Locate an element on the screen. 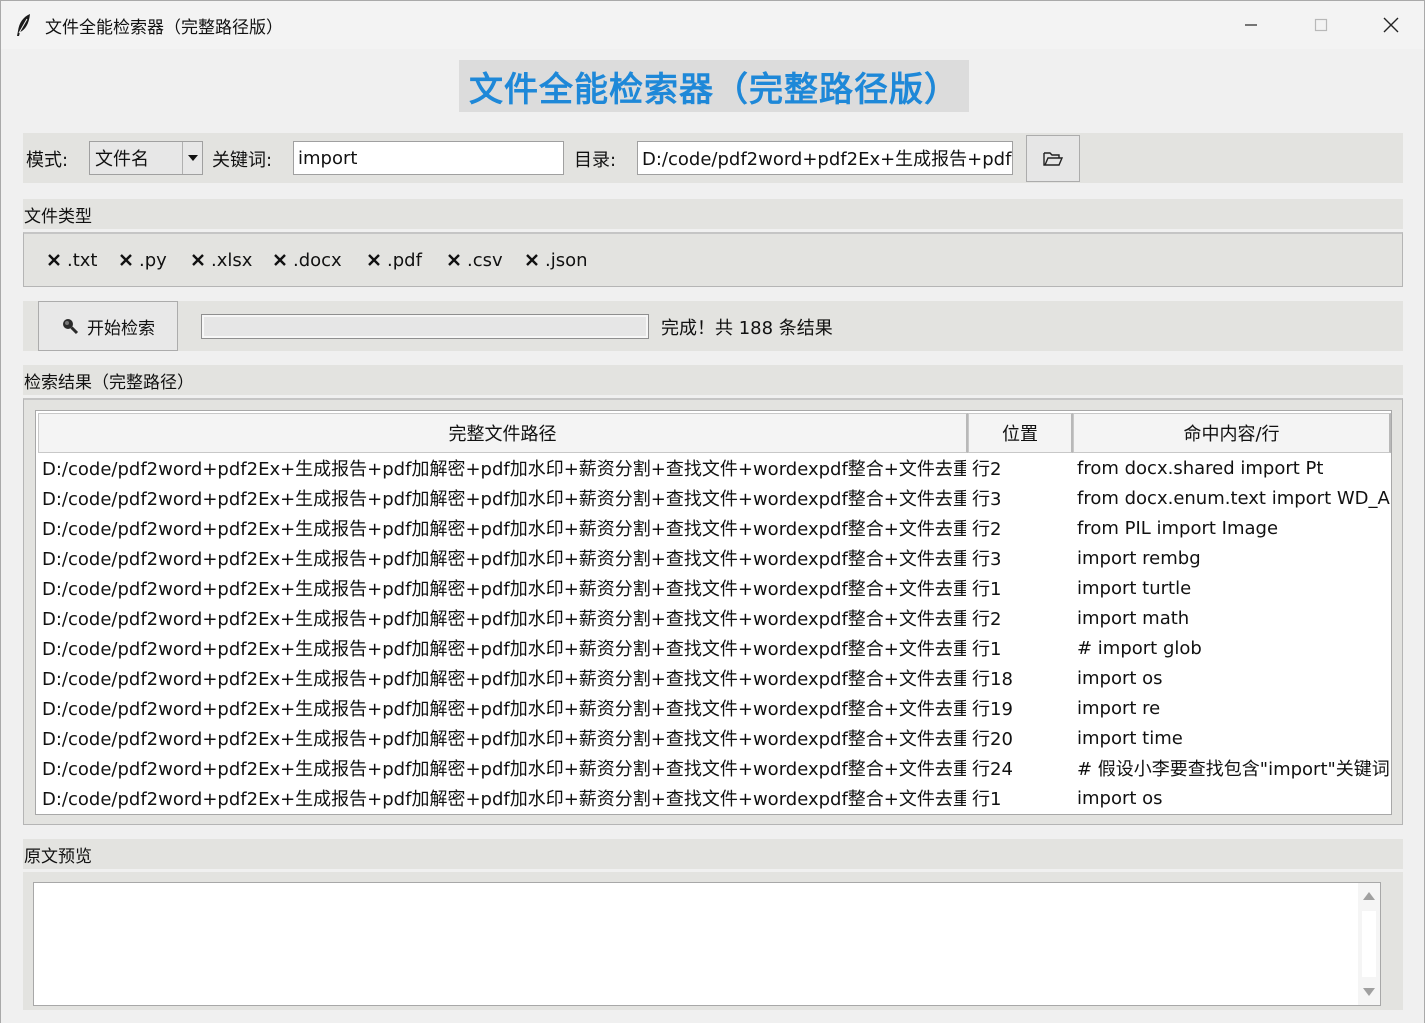  checkbox-label: .pdf is located at coordinates (404, 260).